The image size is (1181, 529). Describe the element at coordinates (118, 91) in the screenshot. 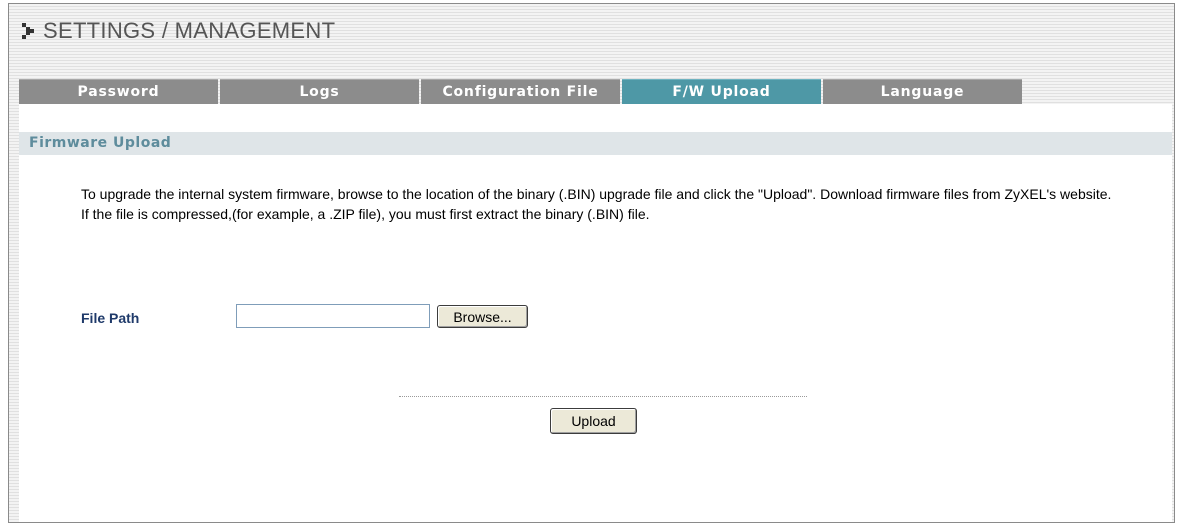

I see `tab-password: Password` at that location.